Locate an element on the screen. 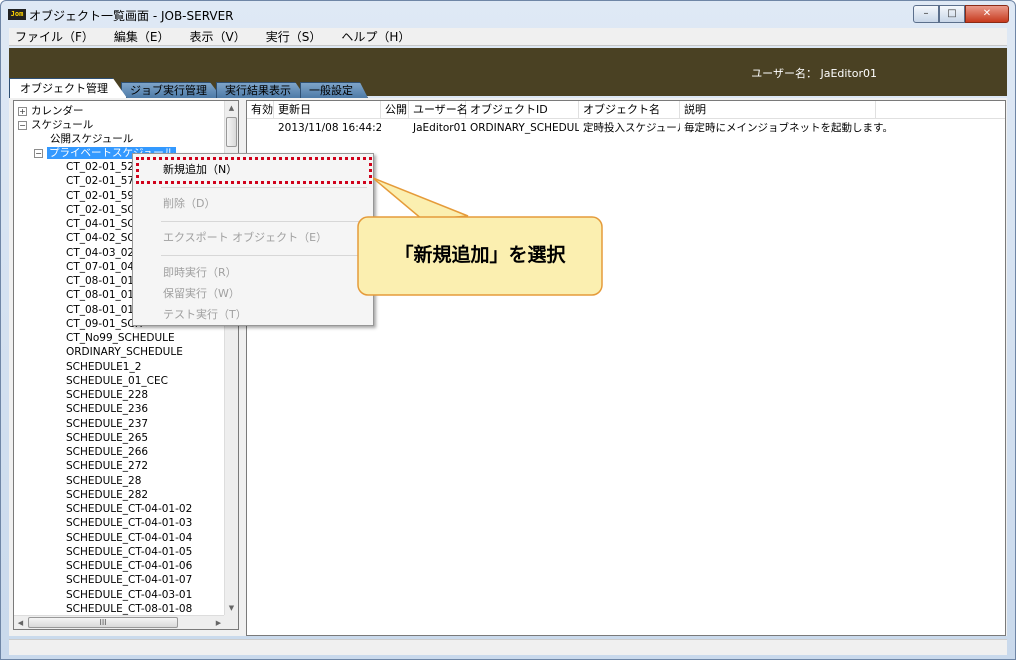 The image size is (1016, 660). tree-item-label: SCHEDULE_CT-04-01-03 is located at coordinates (129, 523).